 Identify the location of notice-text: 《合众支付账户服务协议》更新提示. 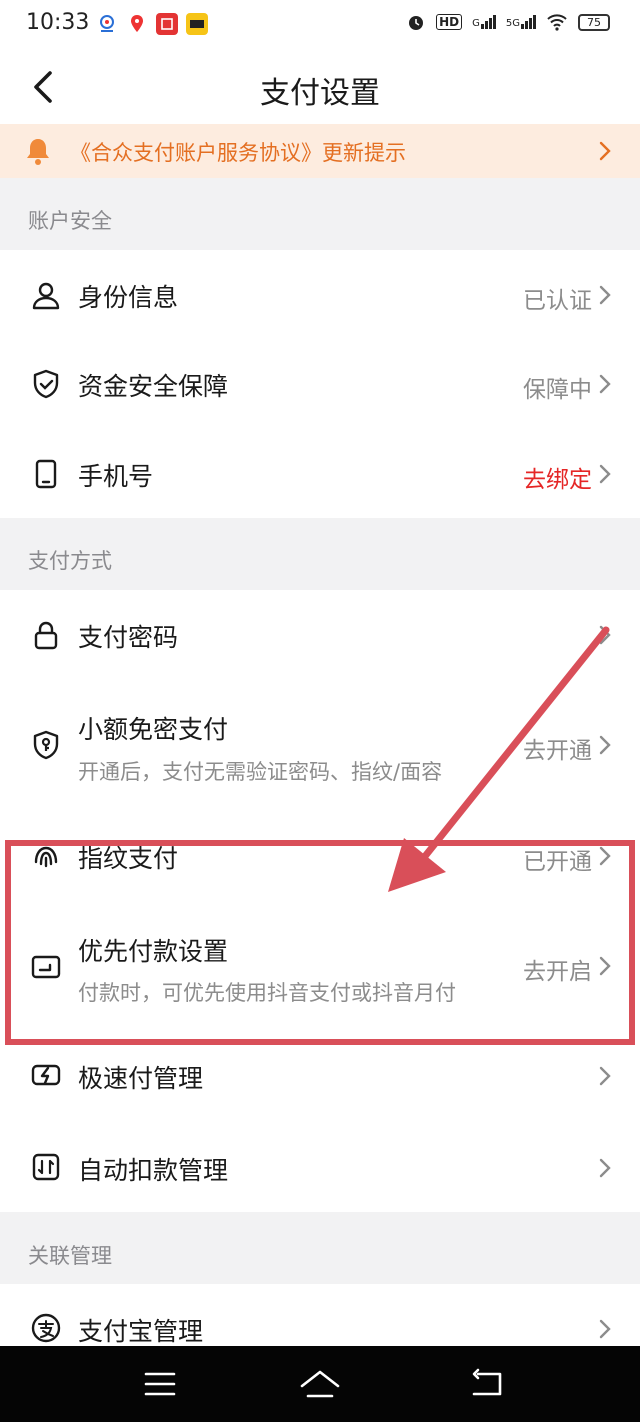
(238, 153).